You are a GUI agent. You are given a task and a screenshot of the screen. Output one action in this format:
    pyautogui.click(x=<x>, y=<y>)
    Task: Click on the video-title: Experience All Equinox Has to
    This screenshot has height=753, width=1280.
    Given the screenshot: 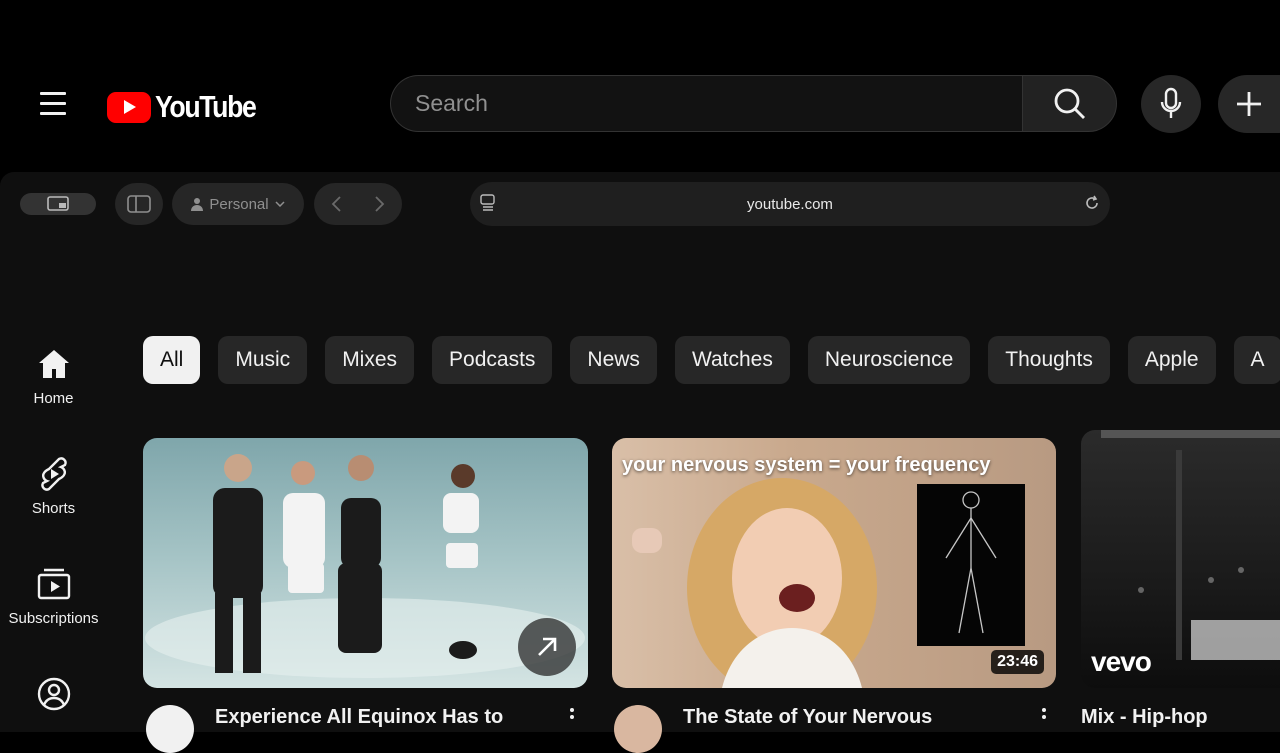 What is the action you would take?
    pyautogui.click(x=359, y=717)
    